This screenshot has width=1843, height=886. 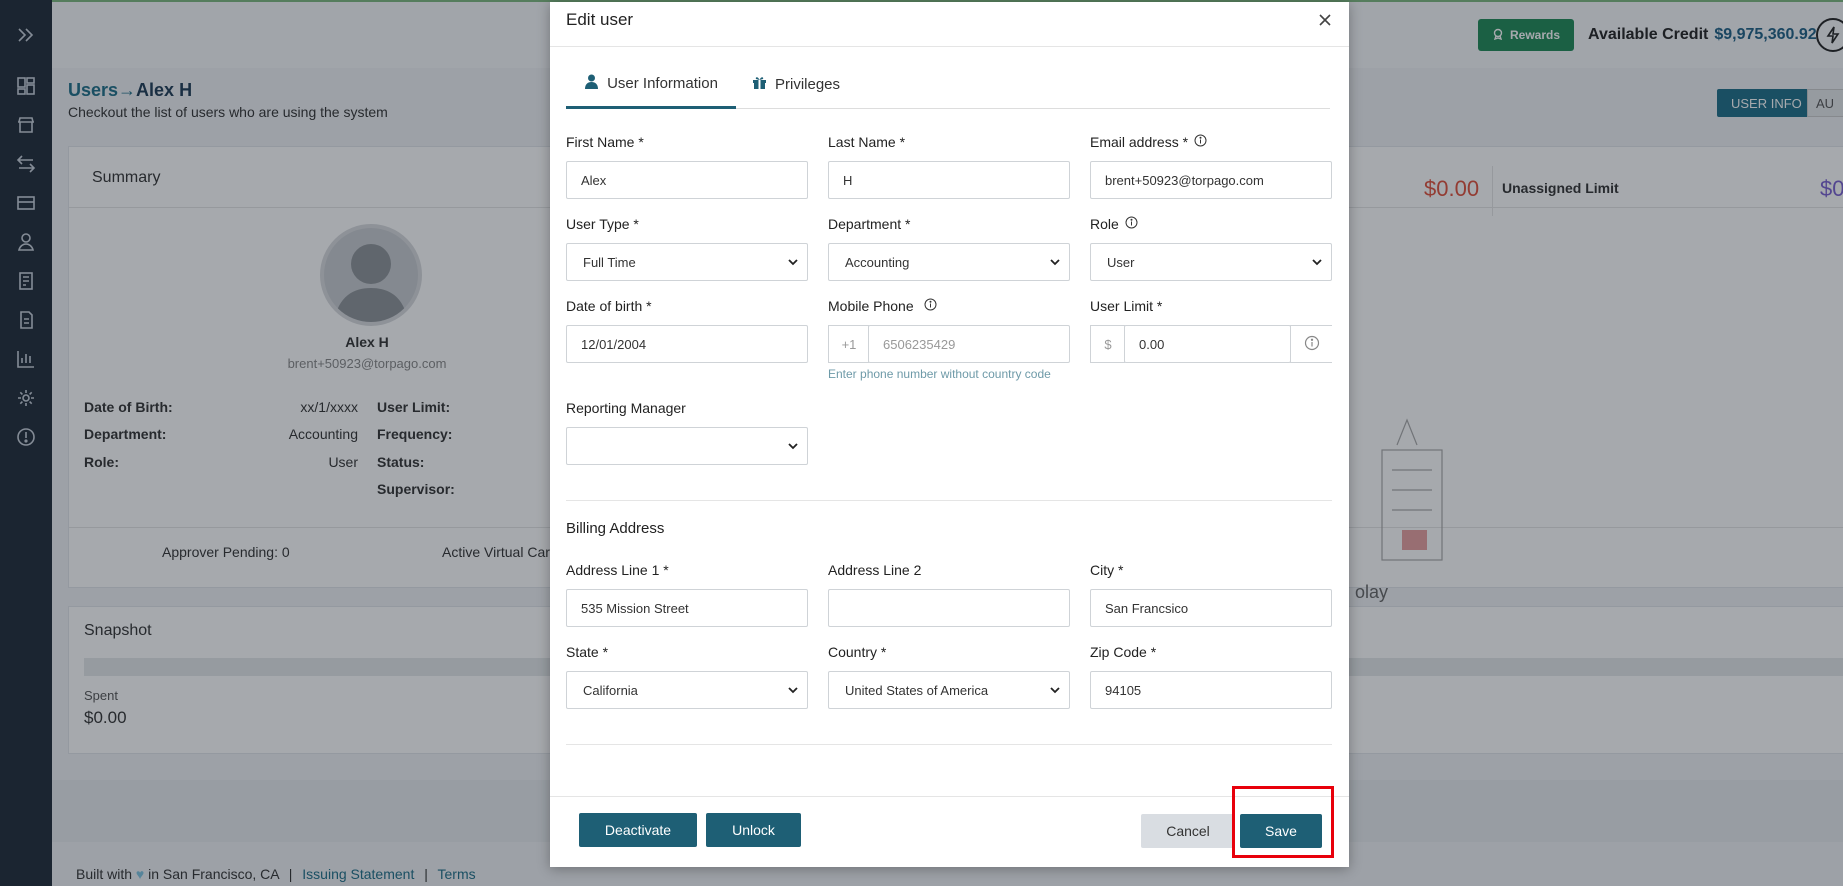 I want to click on modal-header: Edit user, so click(x=949, y=24).